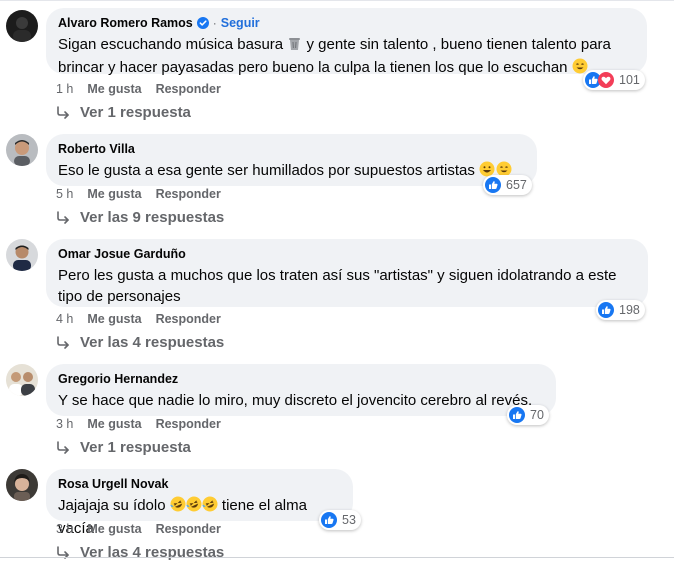 The image size is (674, 568). I want to click on view-replies-label: Ver las 9 respuestas, so click(152, 217).